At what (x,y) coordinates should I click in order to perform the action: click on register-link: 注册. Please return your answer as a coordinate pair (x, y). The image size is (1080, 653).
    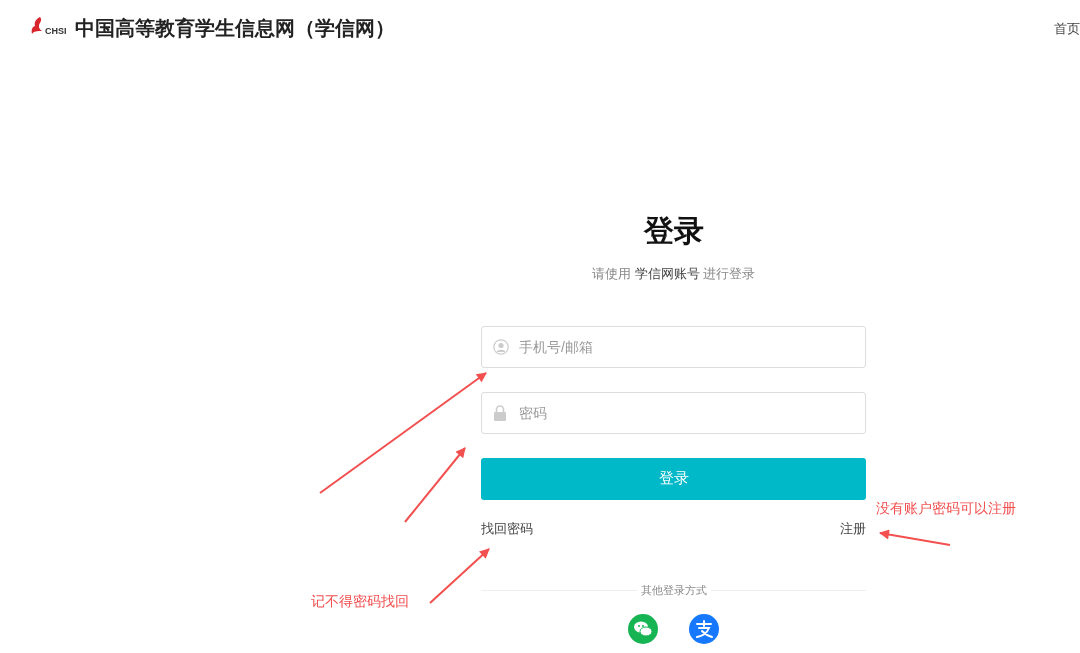
    Looking at the image, I should click on (853, 528).